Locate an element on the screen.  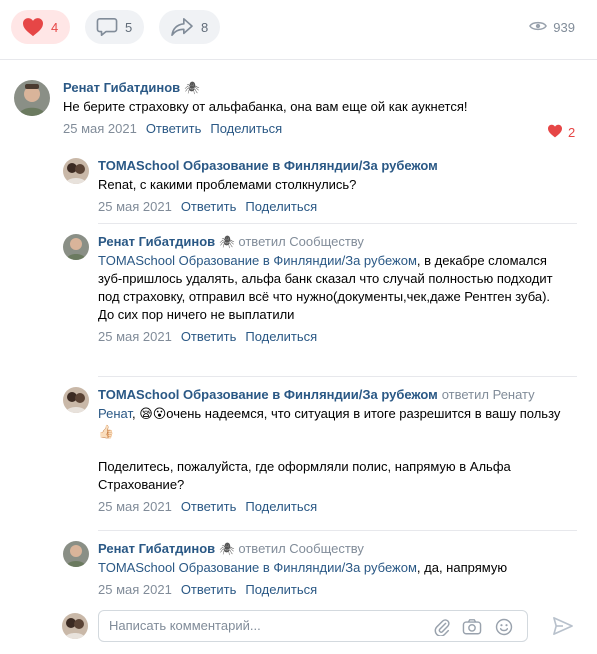
replied-to: ответил Ренату is located at coordinates (488, 394).